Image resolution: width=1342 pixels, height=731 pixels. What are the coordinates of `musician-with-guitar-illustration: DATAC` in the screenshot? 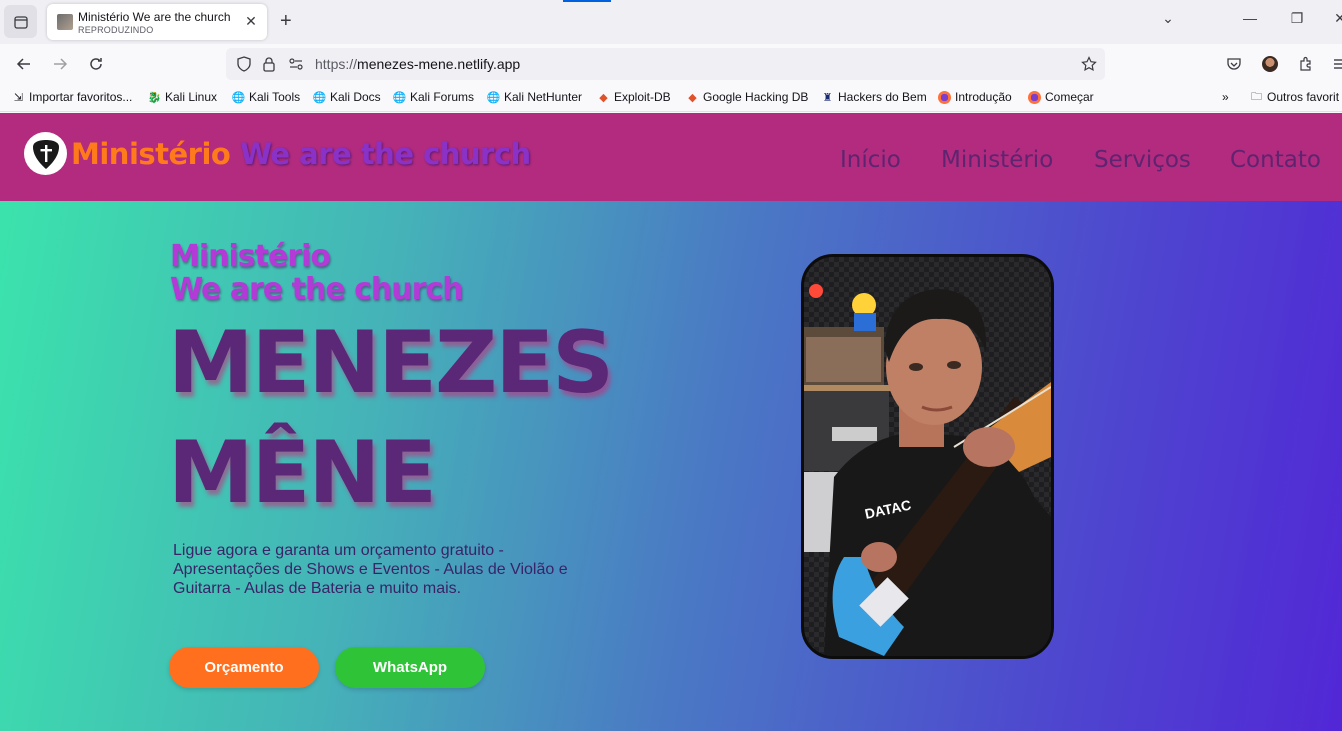 It's located at (927, 456).